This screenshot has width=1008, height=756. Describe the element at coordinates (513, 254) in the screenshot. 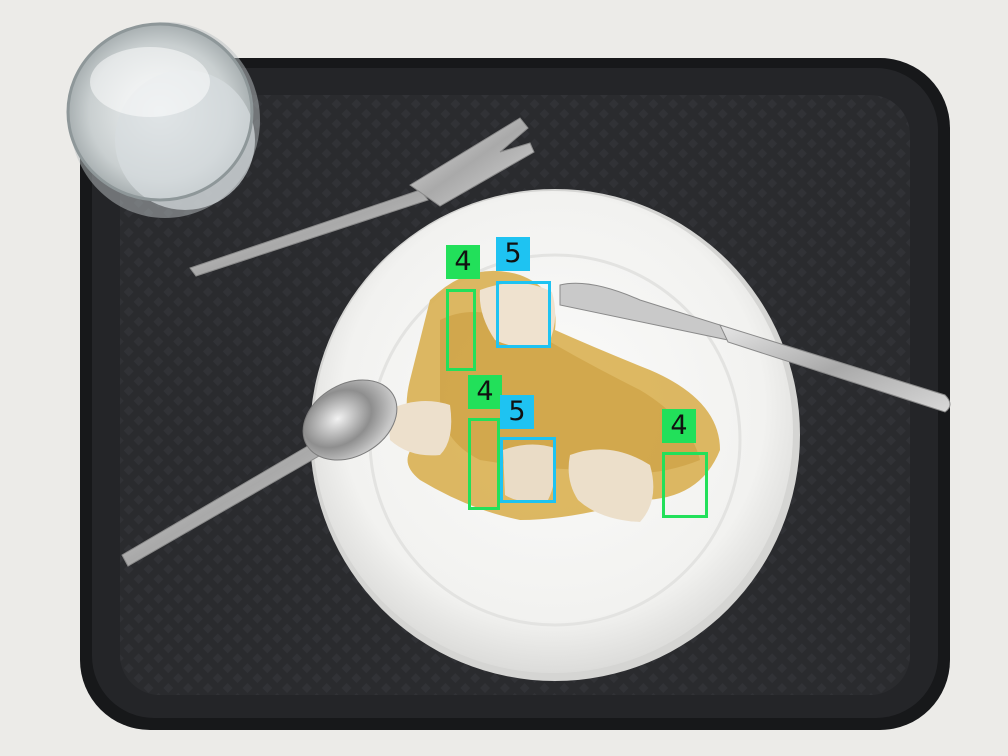

I see `detection-label-2: 5` at that location.